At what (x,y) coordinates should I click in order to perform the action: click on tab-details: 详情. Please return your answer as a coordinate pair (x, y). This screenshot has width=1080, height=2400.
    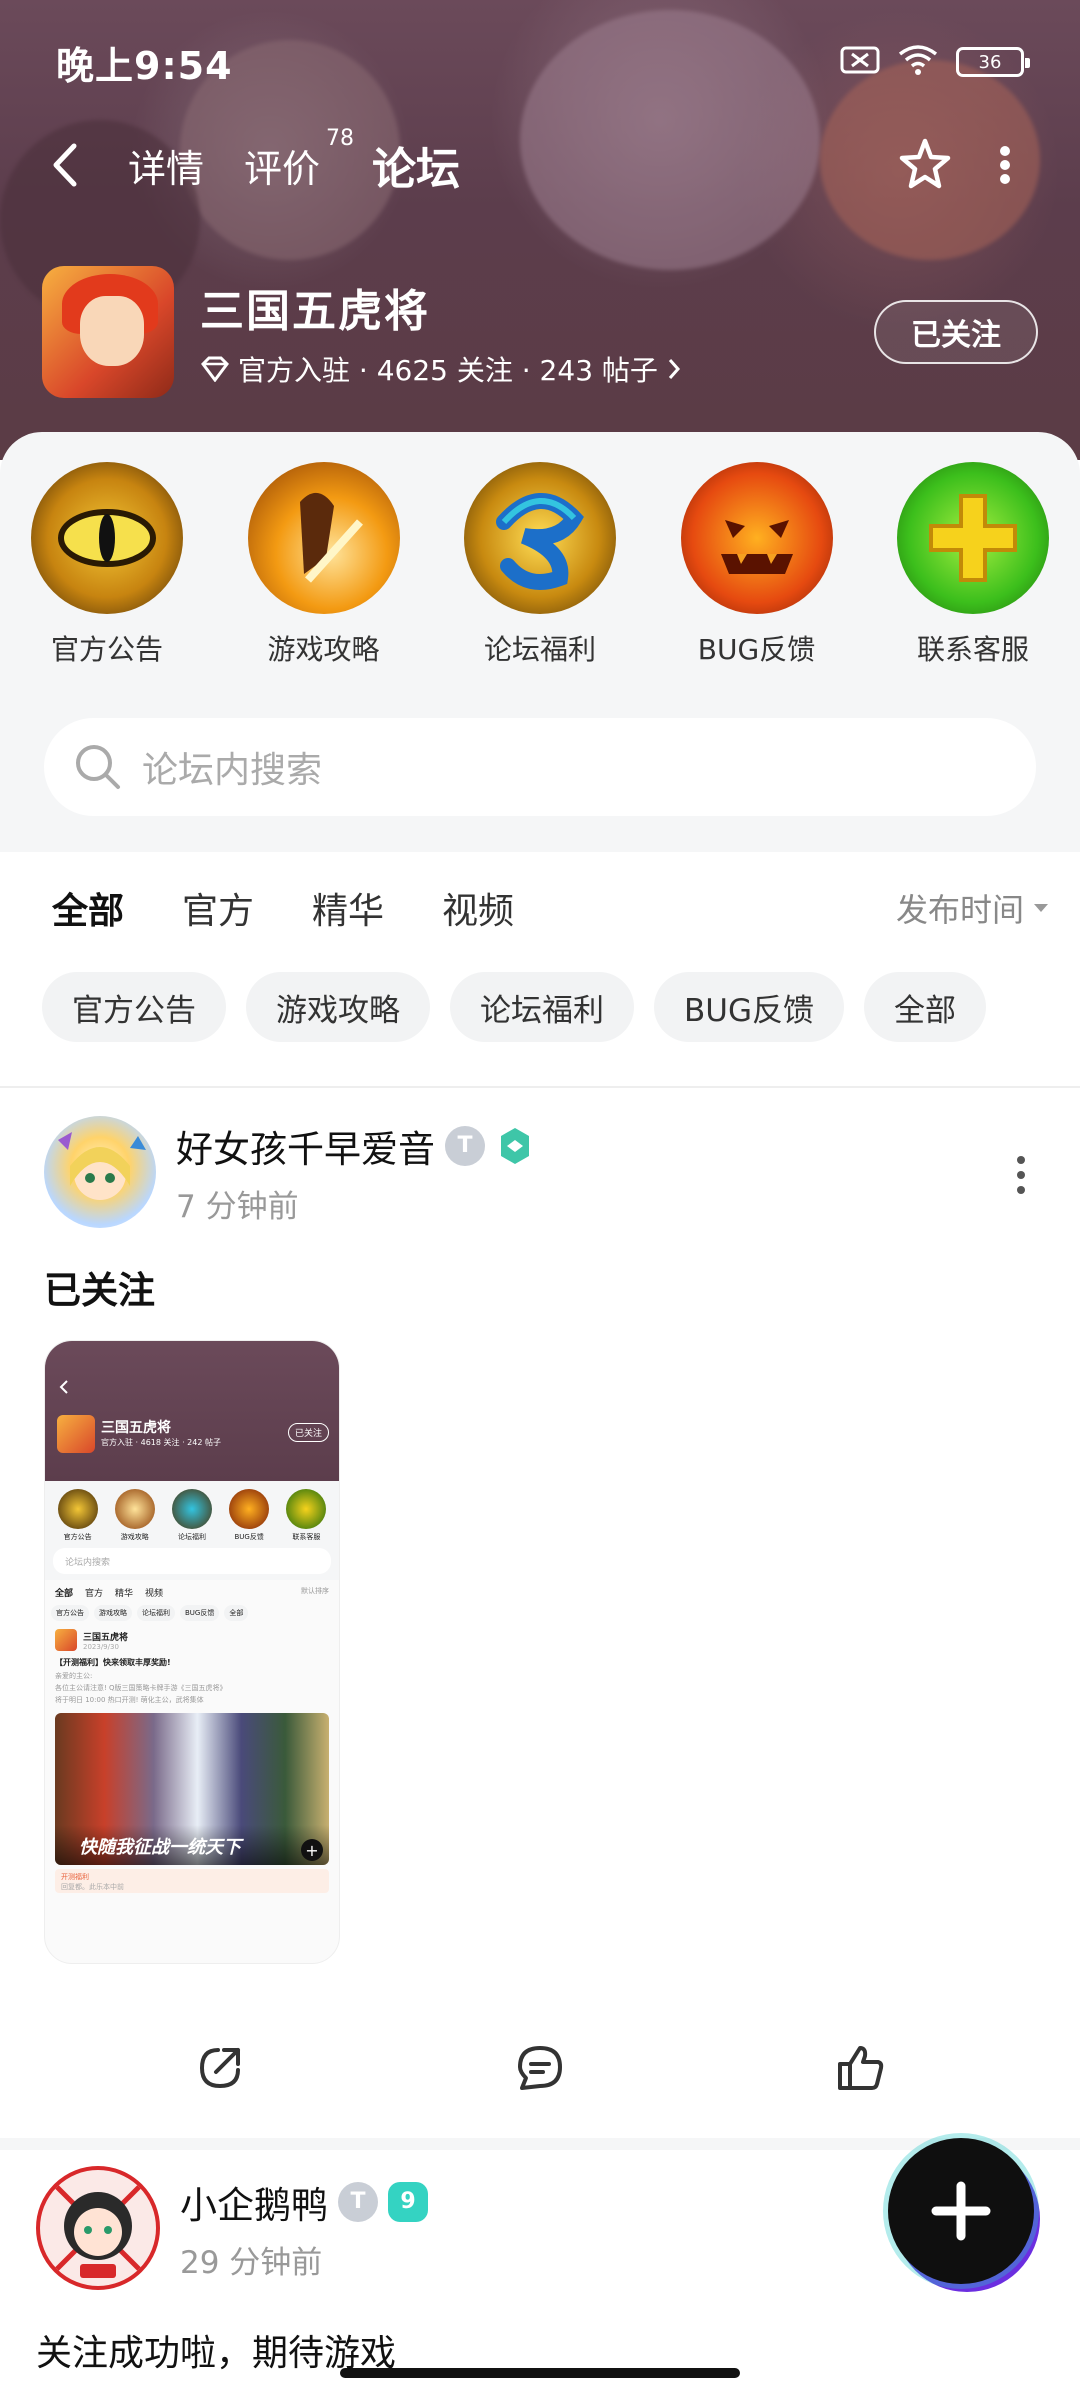
    Looking at the image, I should click on (166, 165).